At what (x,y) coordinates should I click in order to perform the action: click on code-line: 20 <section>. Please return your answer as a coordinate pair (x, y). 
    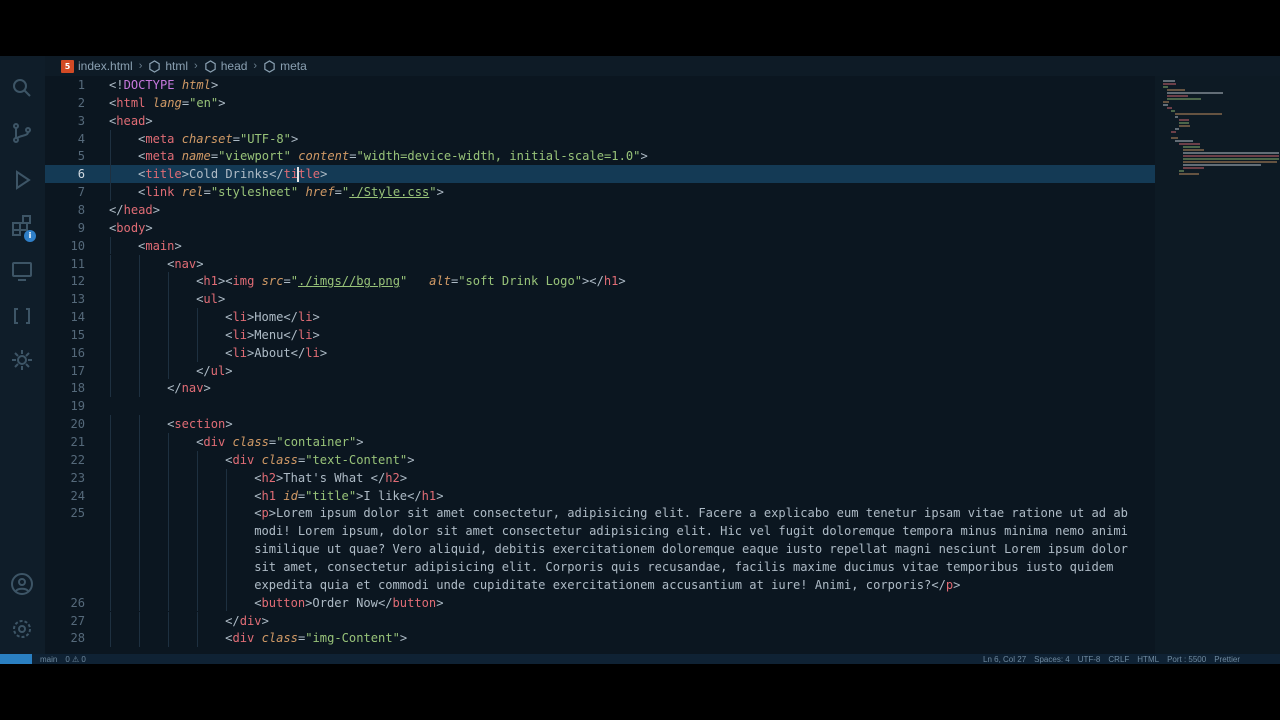
    Looking at the image, I should click on (600, 424).